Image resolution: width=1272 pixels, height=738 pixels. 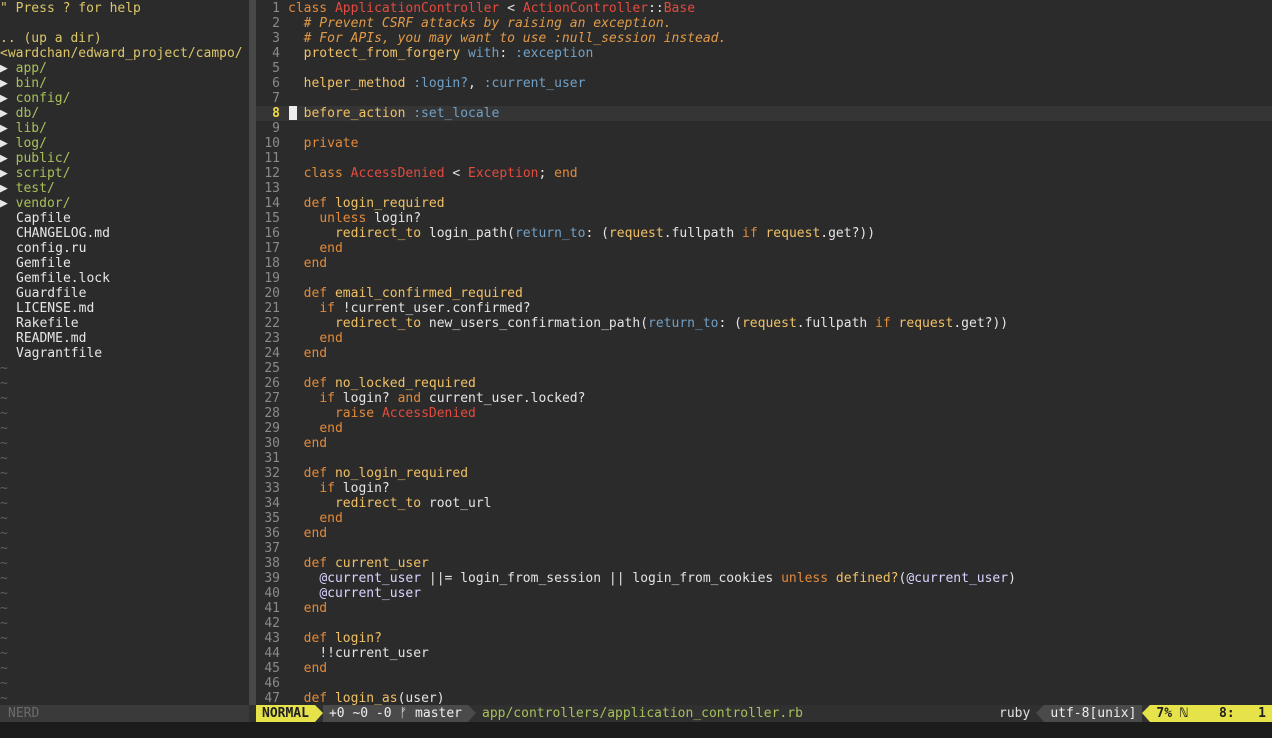 I want to click on nerdtree-file: Guardfile, so click(x=124, y=293).